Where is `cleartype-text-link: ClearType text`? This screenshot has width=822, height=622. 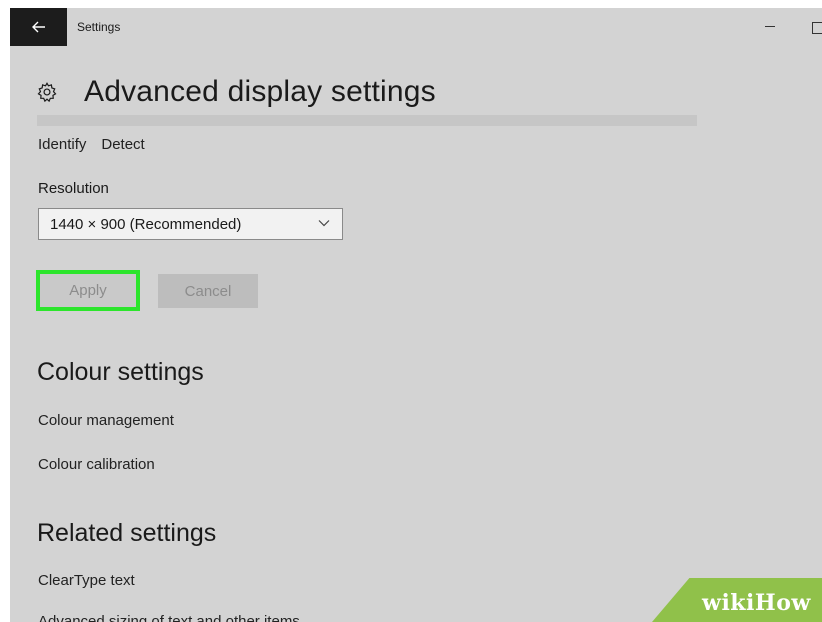 cleartype-text-link: ClearType text is located at coordinates (86, 580).